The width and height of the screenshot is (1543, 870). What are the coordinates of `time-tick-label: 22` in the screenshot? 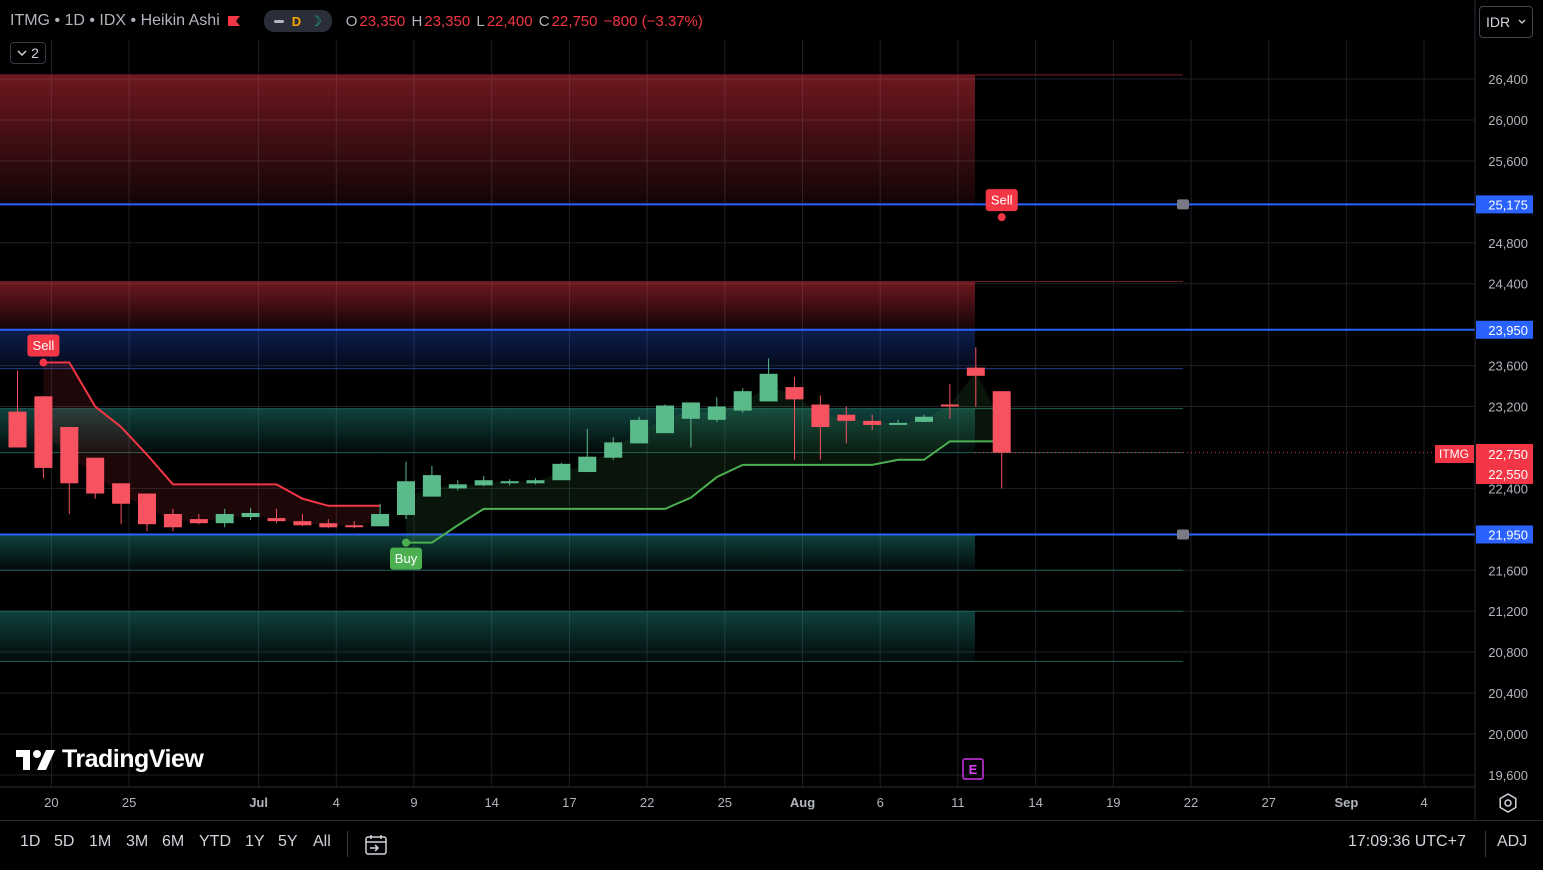 It's located at (1191, 802).